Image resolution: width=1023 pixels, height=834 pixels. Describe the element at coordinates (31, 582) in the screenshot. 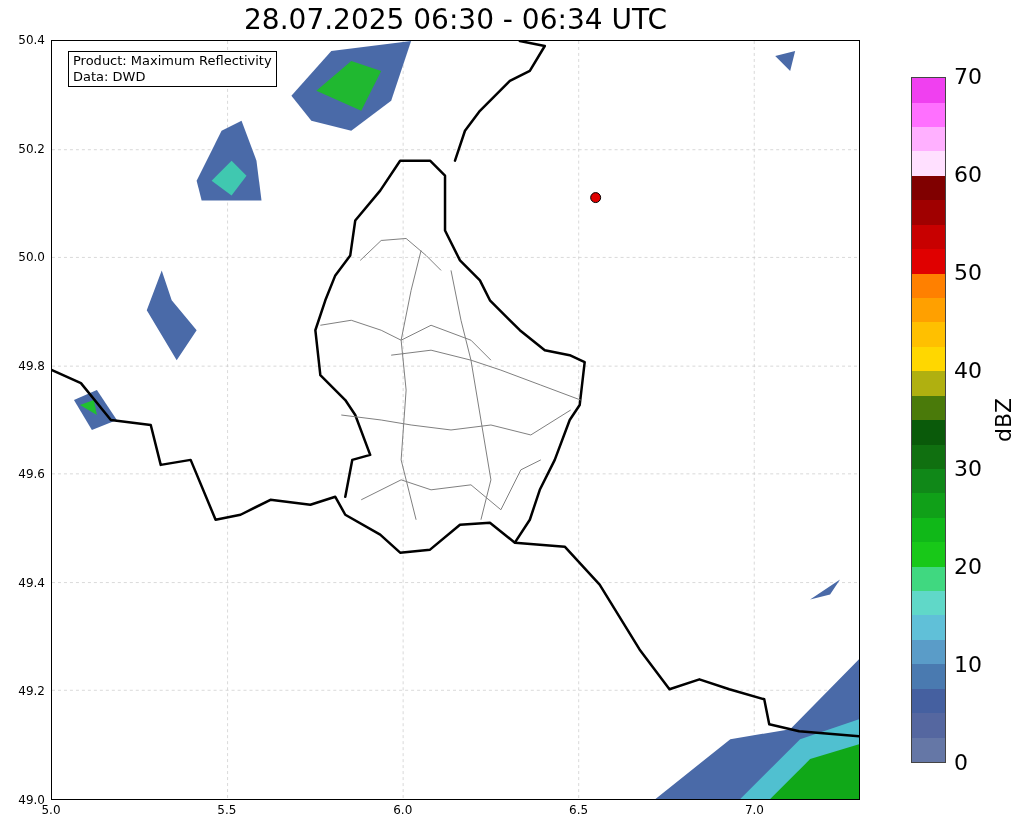

I see `y-tick-label: 49.4` at that location.